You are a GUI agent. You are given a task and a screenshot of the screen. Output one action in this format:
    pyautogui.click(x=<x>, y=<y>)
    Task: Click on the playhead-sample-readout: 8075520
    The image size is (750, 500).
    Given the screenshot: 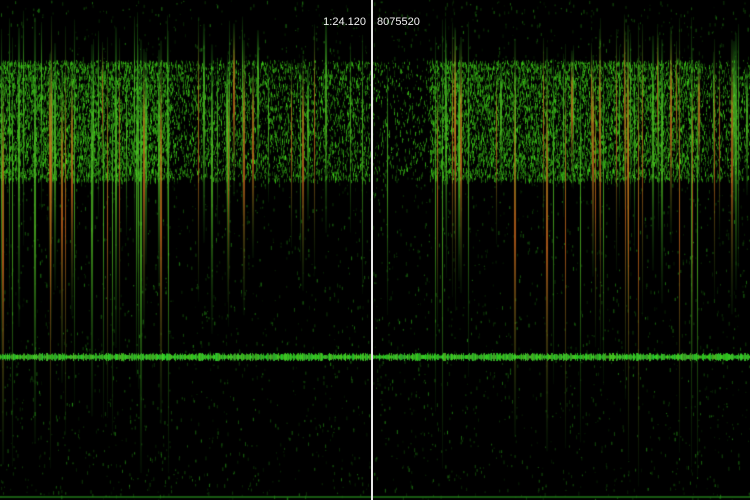 What is the action you would take?
    pyautogui.click(x=398, y=22)
    